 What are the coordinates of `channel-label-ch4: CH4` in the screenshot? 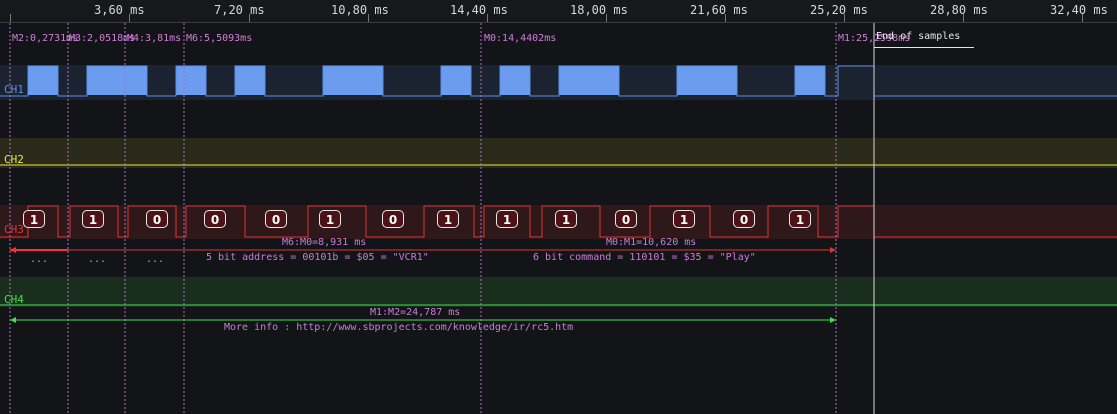 It's located at (14, 299).